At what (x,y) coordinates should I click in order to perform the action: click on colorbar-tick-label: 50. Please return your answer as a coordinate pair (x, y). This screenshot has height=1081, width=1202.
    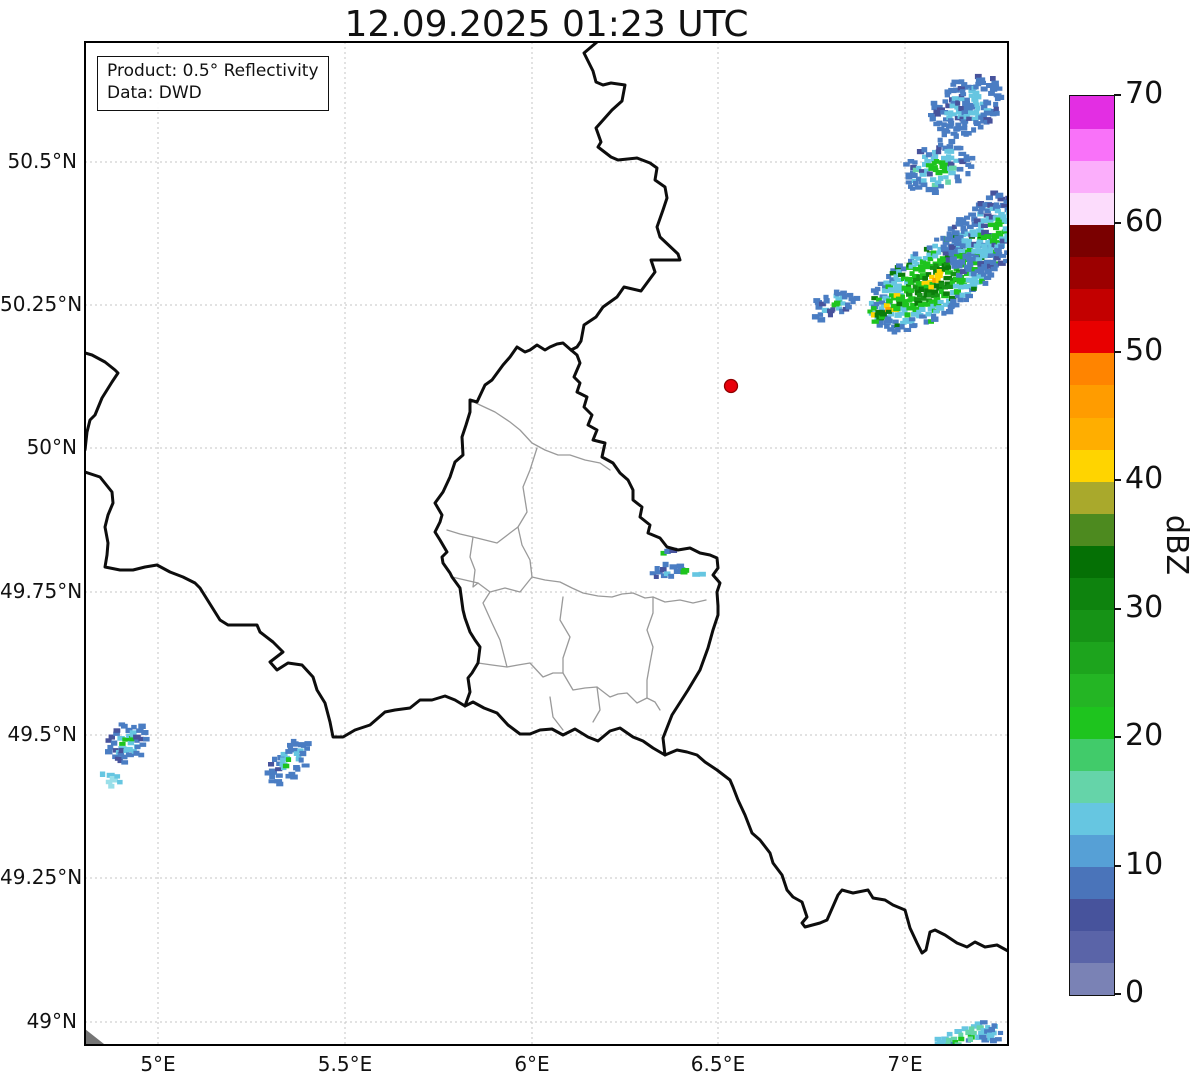
    Looking at the image, I should click on (1144, 350).